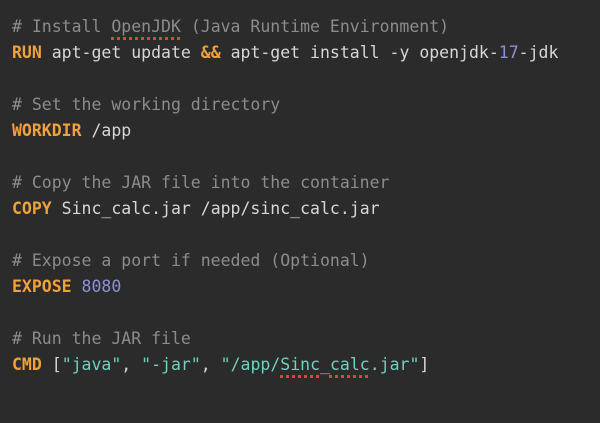 Image resolution: width=600 pixels, height=423 pixels. What do you see at coordinates (300, 131) in the screenshot?
I see `code-line-5: WORKDIR /app` at bounding box center [300, 131].